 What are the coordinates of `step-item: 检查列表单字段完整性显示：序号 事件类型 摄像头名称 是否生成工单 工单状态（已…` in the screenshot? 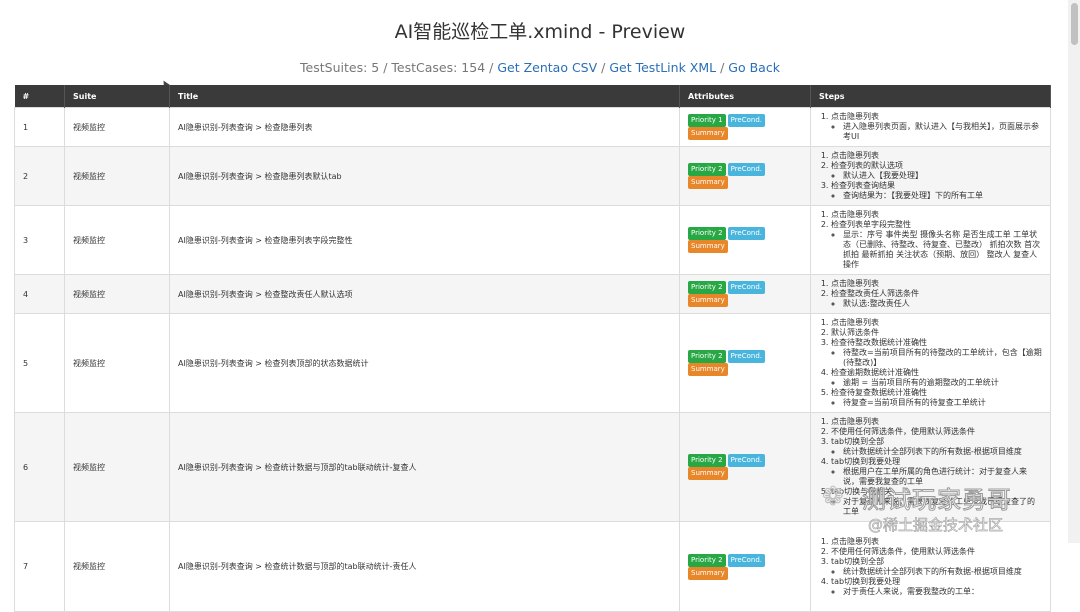 It's located at (936, 245).